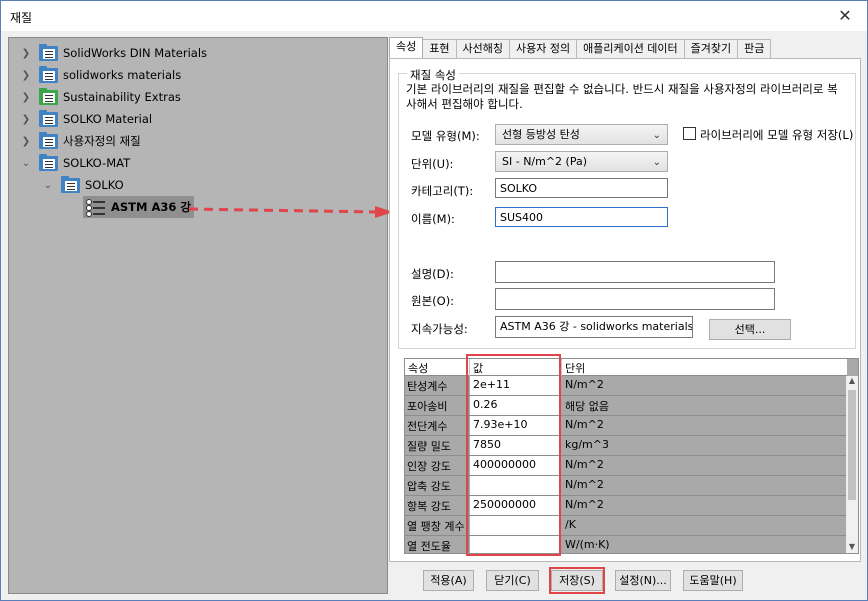 The image size is (868, 601). Describe the element at coordinates (437, 505) in the screenshot. I see `row-property: 항복 강도` at that location.